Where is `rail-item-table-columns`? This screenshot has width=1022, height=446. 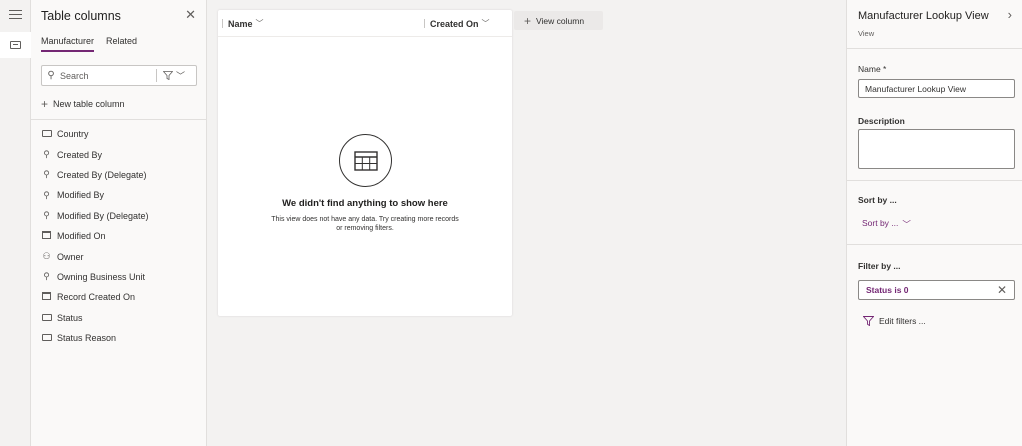
rail-item-table-columns is located at coordinates (15, 45).